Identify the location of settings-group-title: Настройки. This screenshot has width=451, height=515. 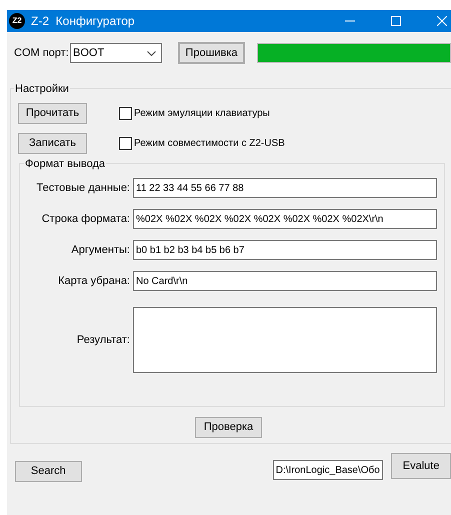
(42, 89).